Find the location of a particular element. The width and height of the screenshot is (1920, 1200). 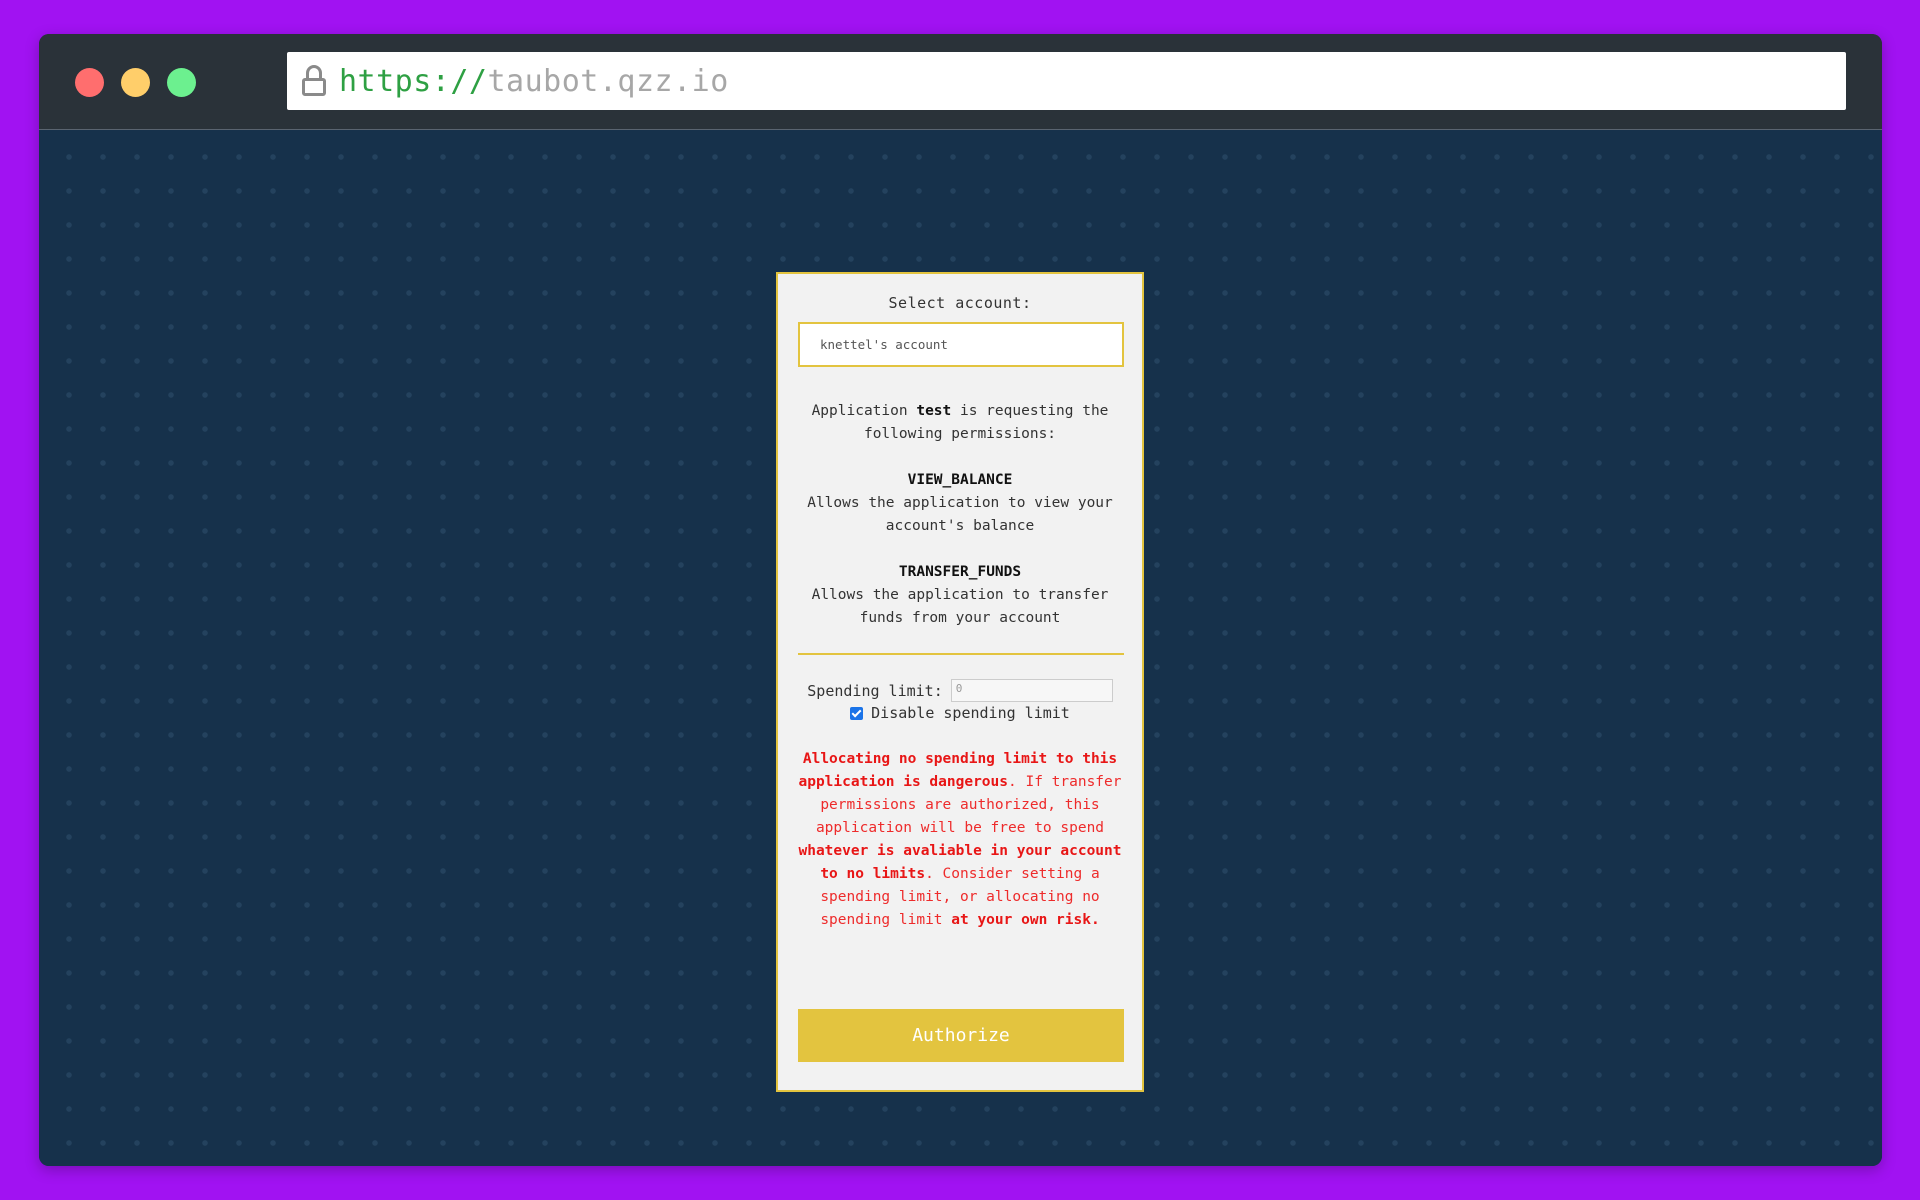

request-prefix: Application is located at coordinates (864, 411).